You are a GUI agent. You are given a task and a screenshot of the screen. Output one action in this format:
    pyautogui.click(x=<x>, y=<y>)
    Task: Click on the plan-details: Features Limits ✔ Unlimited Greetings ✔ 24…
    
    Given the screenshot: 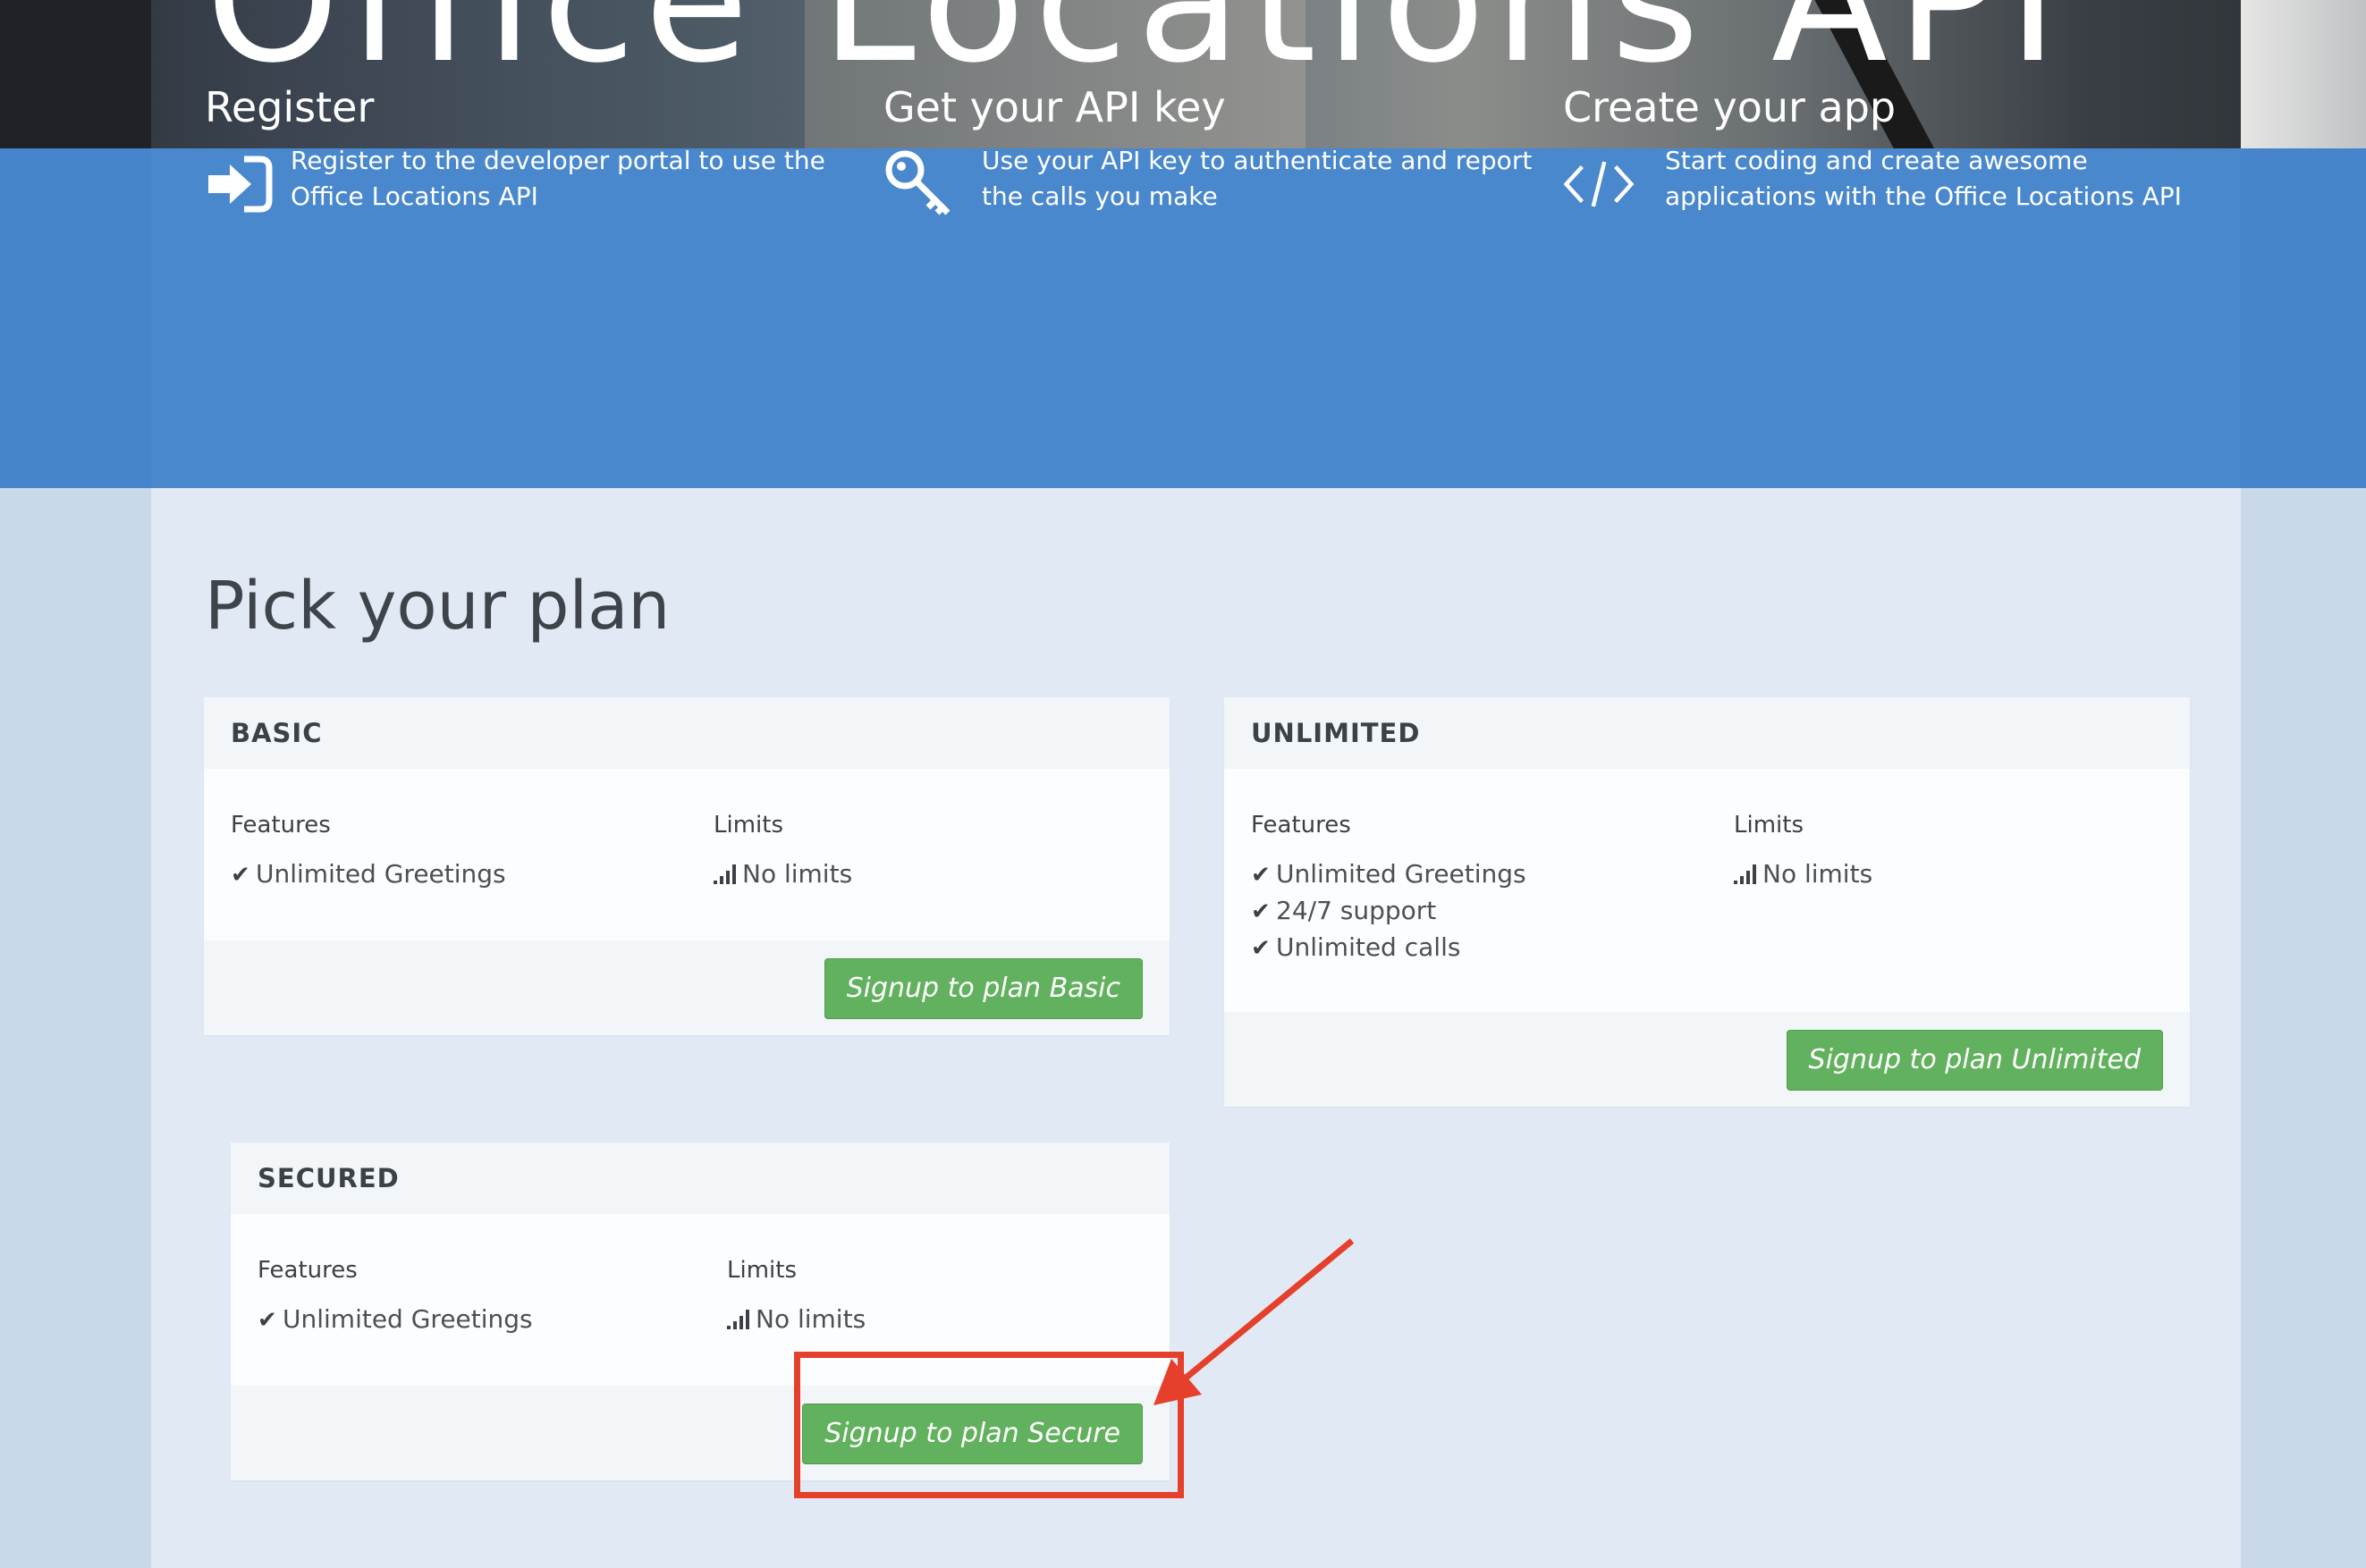 What is the action you would take?
    pyautogui.click(x=1707, y=890)
    